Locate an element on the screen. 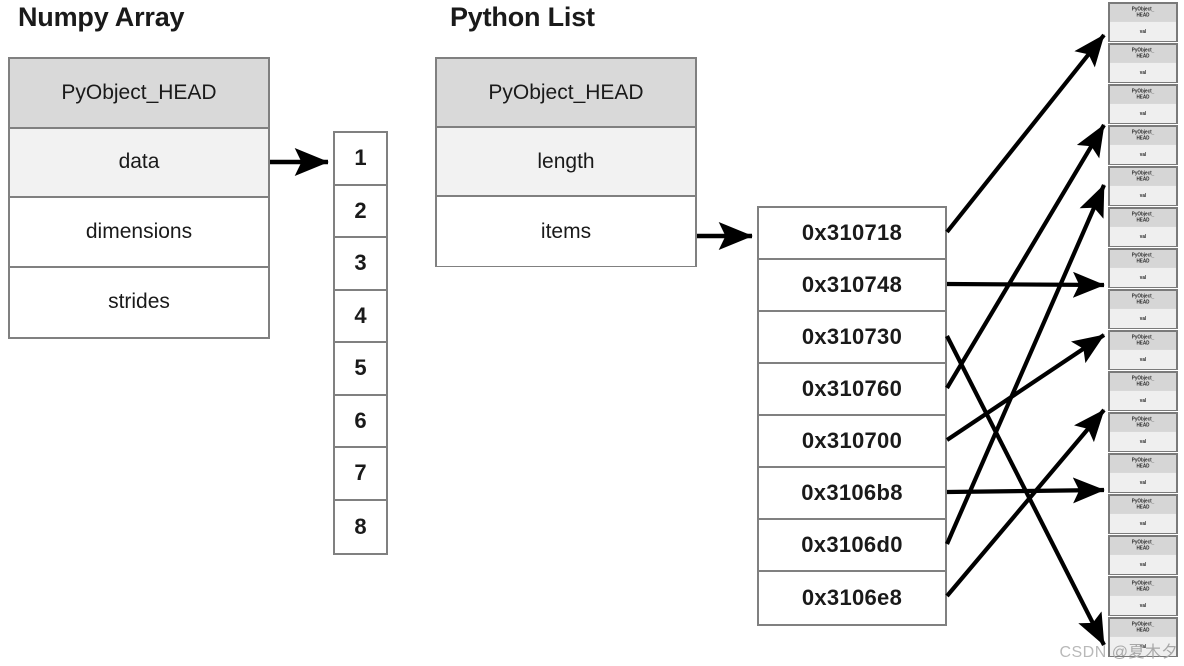  numpy-array-title: Numpy Array is located at coordinates (101, 17).